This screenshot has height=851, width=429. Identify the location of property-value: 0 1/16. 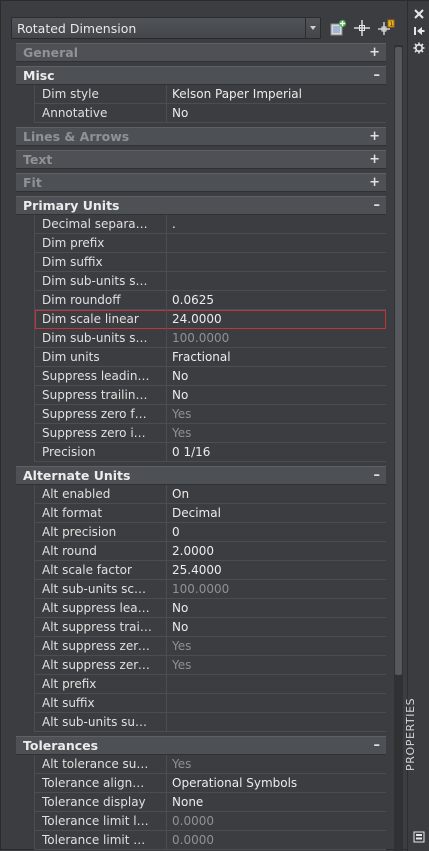
(191, 452).